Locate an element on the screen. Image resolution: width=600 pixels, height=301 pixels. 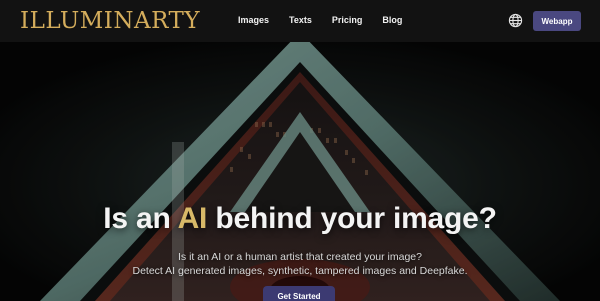
main-nav: Images Texts Pricing Blog is located at coordinates (330, 20).